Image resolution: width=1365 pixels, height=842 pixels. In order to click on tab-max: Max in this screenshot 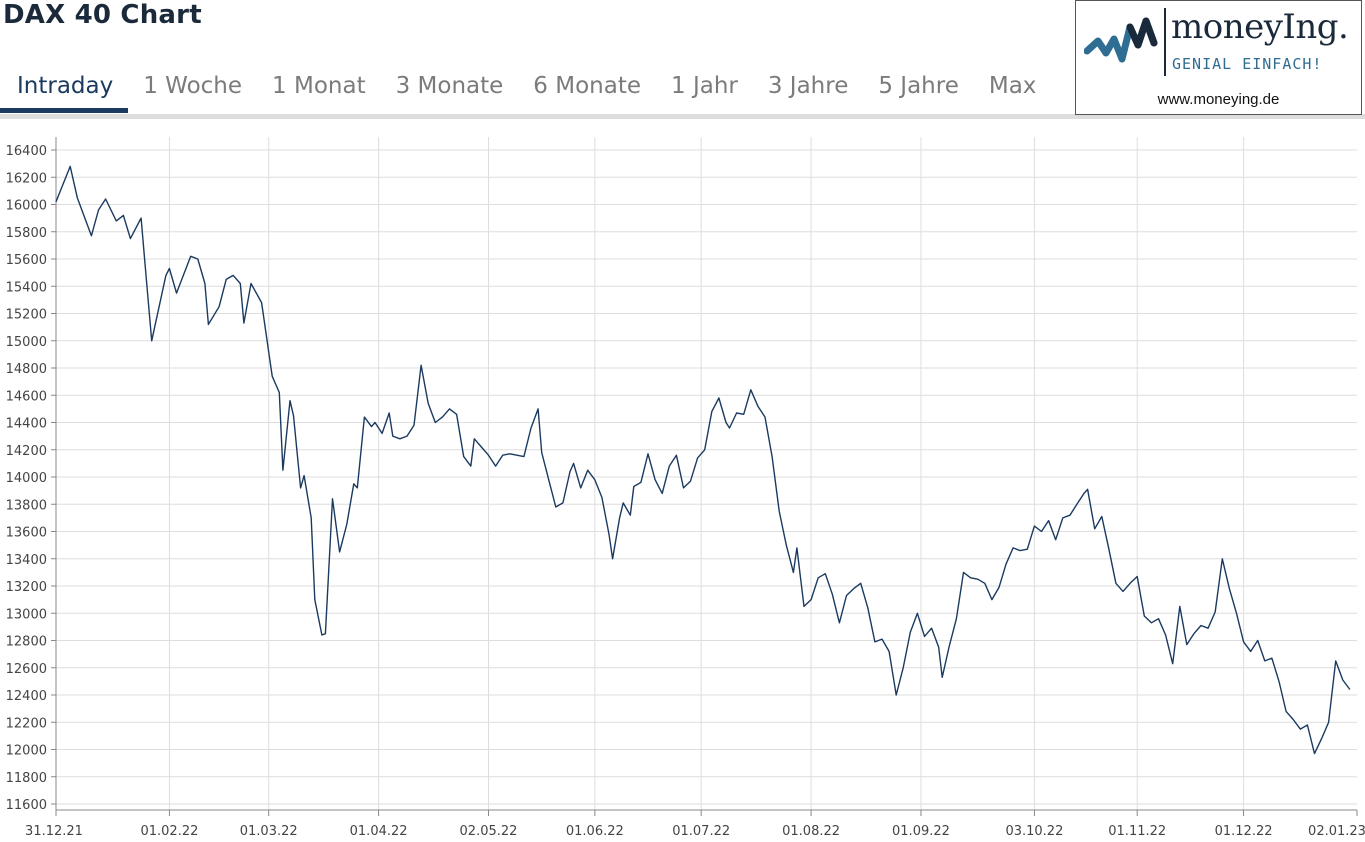, I will do `click(1013, 91)`.